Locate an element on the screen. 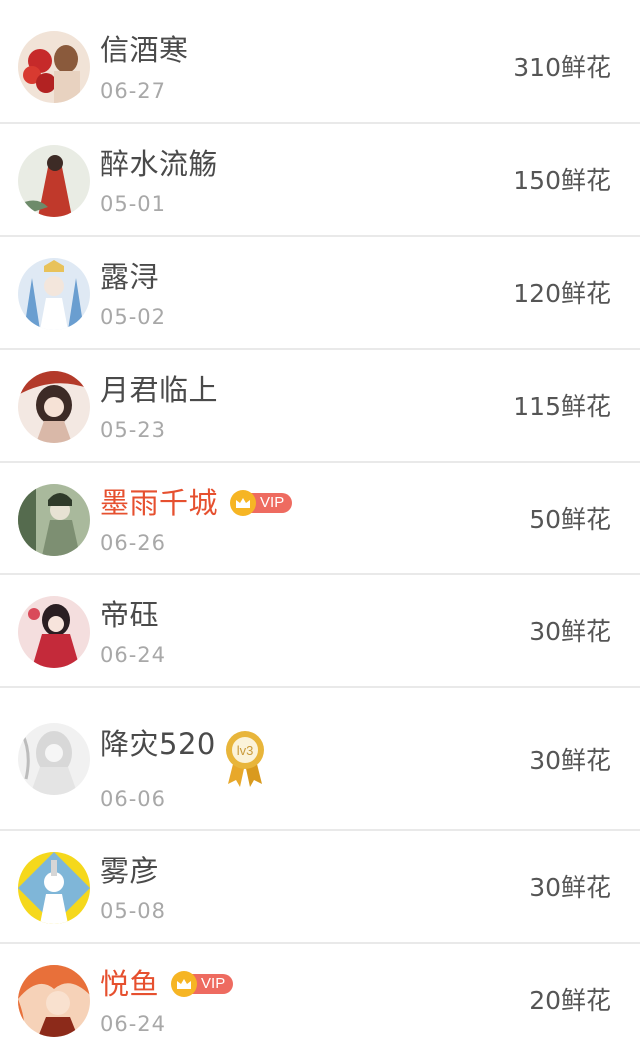 The height and width of the screenshot is (1053, 640). user-name: 露浔 is located at coordinates (129, 277).